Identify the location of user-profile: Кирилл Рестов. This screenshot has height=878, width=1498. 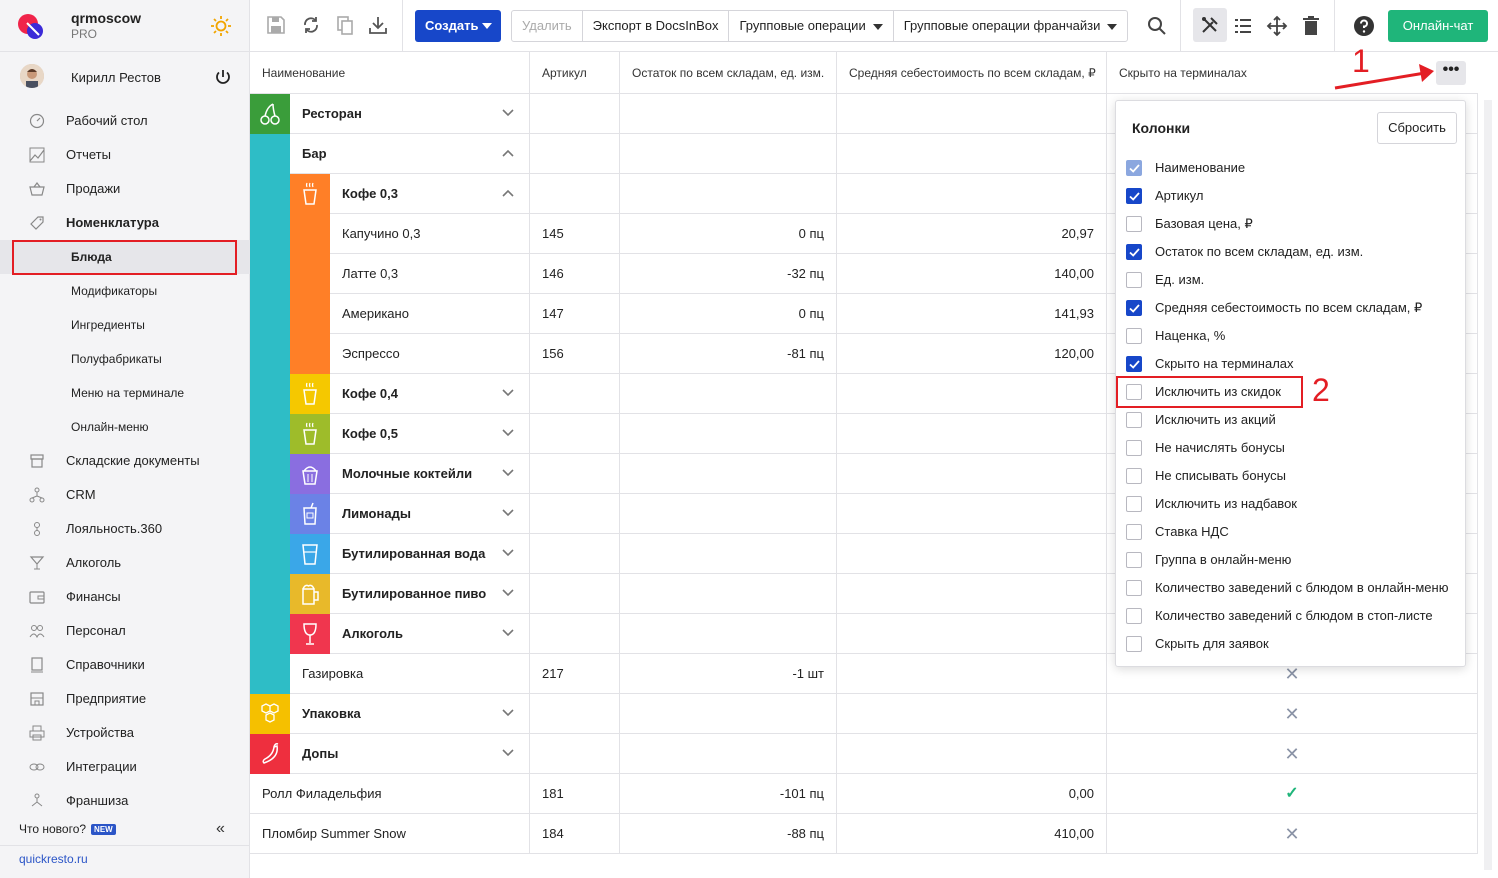
(125, 78).